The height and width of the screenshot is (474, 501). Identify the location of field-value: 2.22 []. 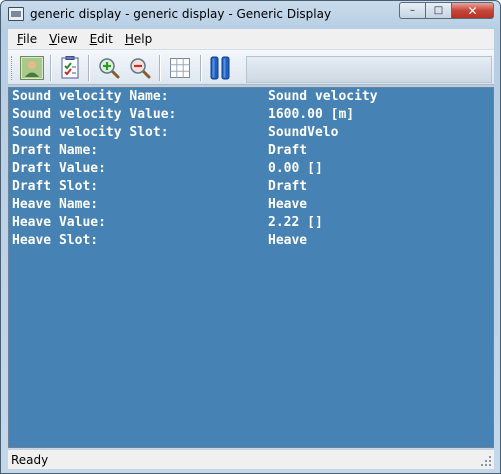
(295, 222).